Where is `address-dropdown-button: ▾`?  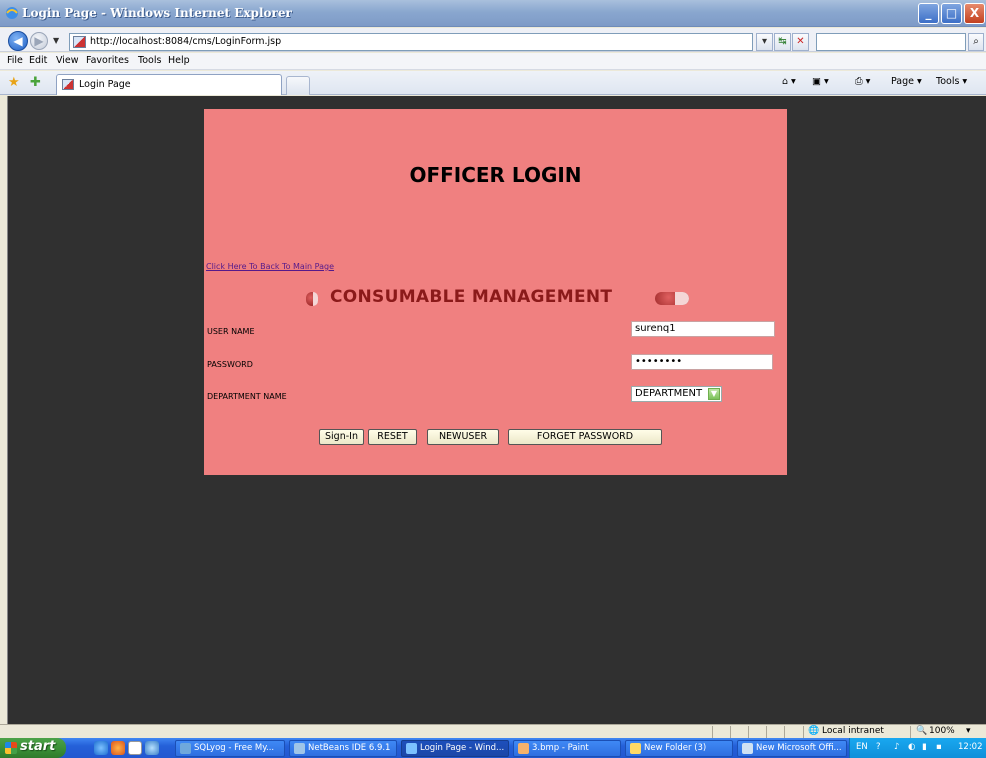 address-dropdown-button: ▾ is located at coordinates (764, 42).